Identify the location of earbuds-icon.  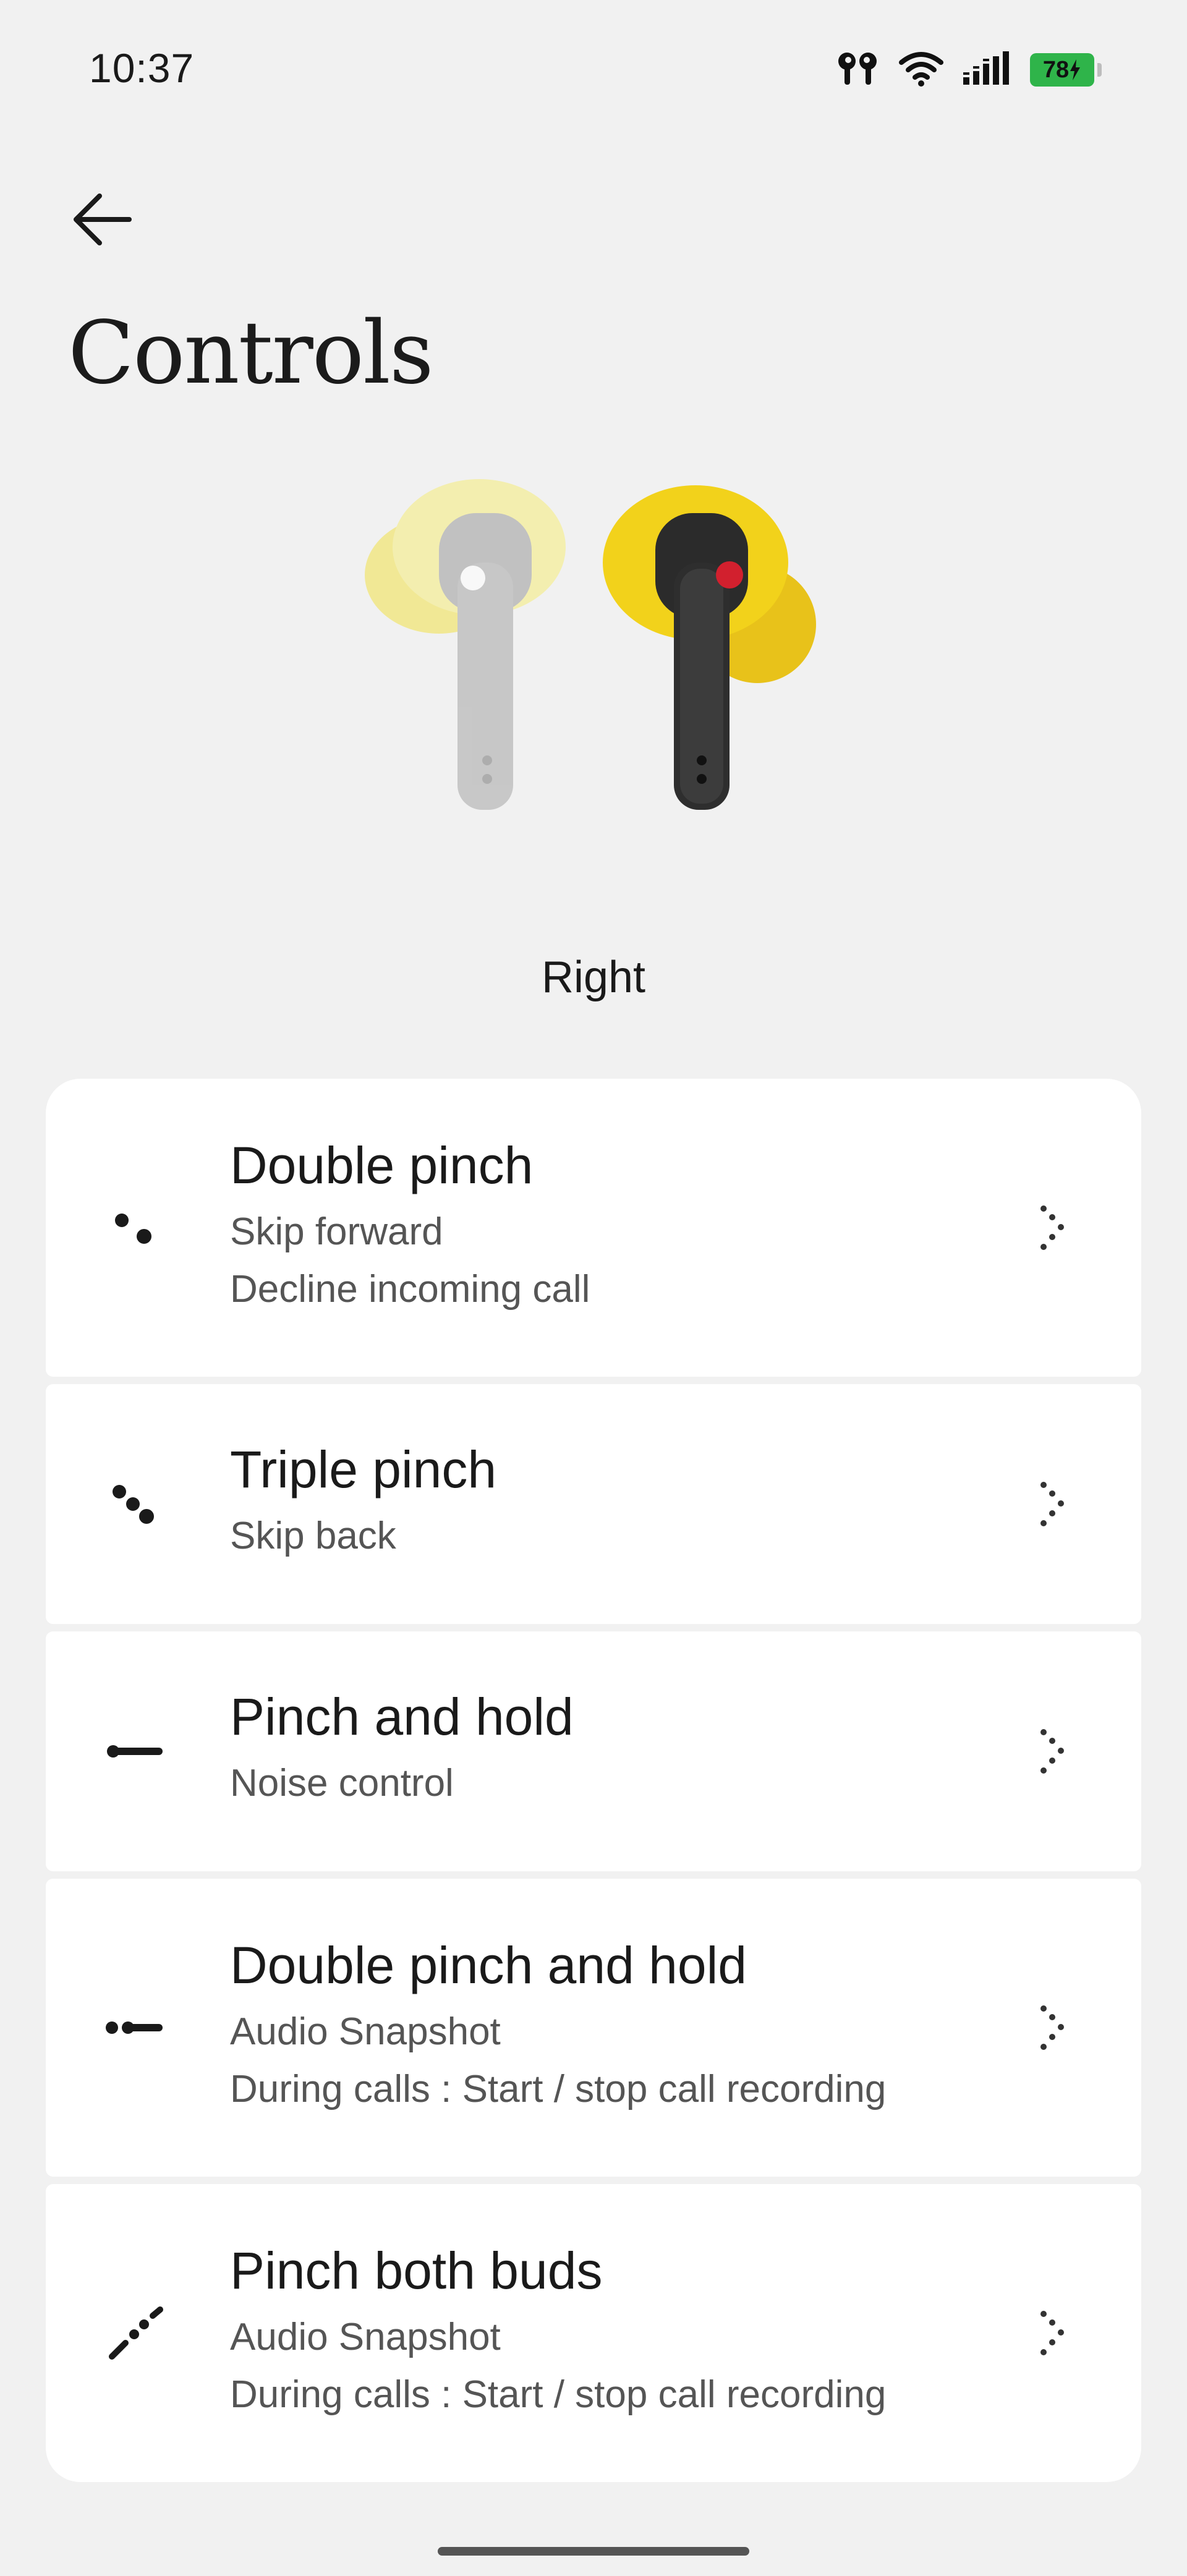
(858, 70).